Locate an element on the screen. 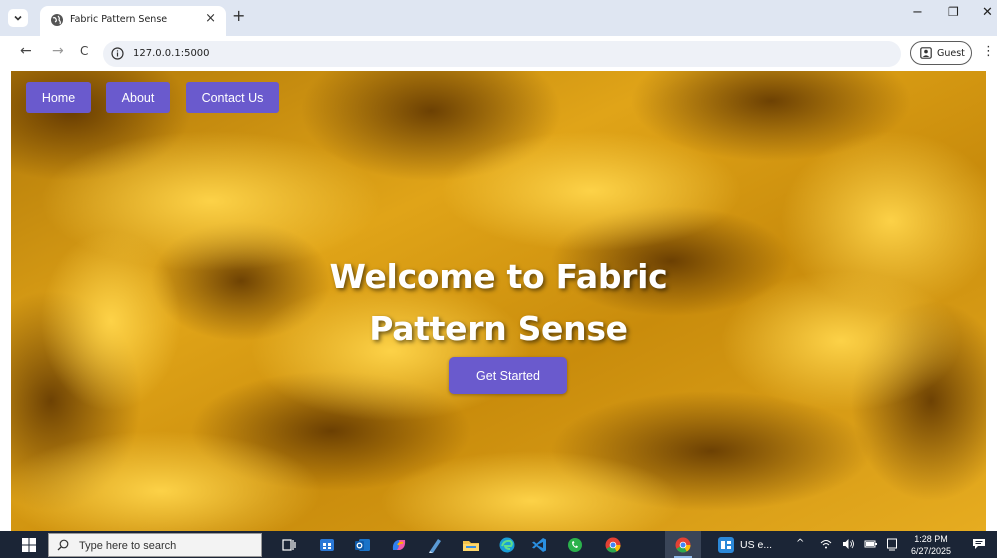 Image resolution: width=997 pixels, height=558 pixels. search-placeholder: Type here to search is located at coordinates (128, 546).